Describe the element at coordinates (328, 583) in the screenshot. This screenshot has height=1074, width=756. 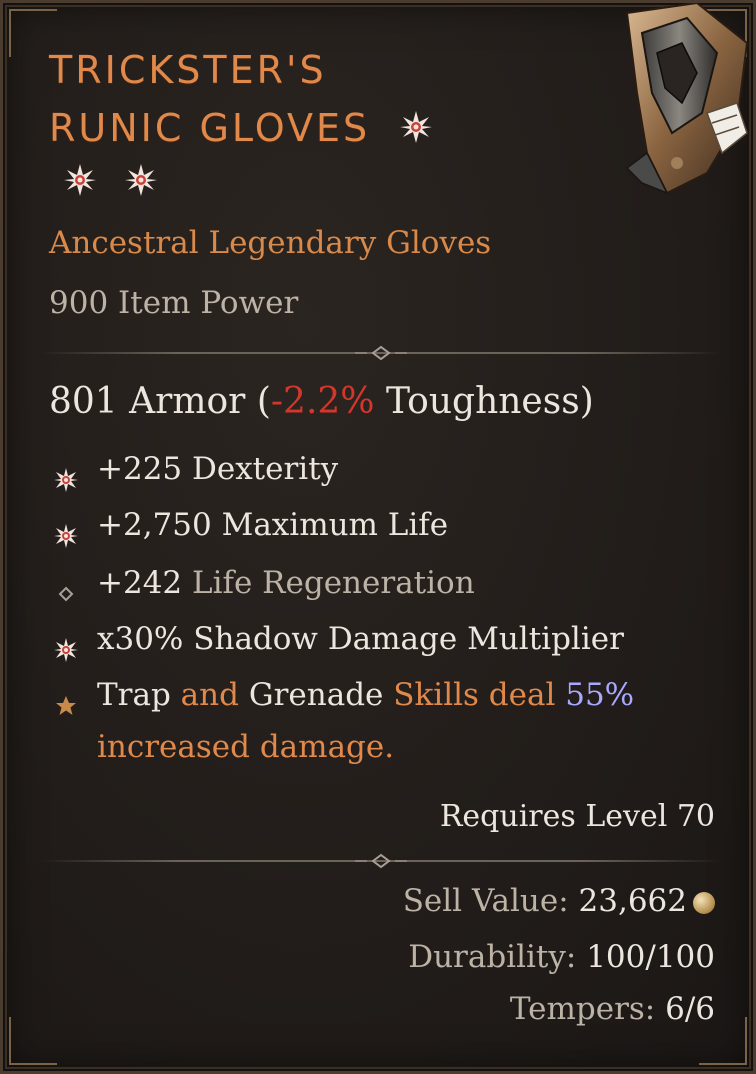
I see `affix-name: Life Regeneration` at that location.